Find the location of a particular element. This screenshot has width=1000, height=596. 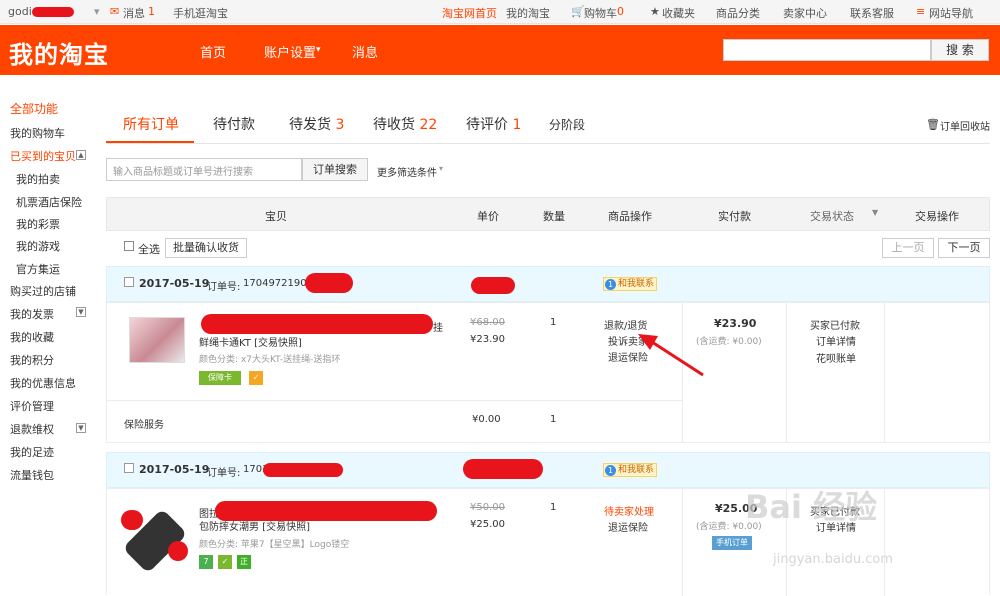

mobile-order-badge: 手机订单 is located at coordinates (732, 543).